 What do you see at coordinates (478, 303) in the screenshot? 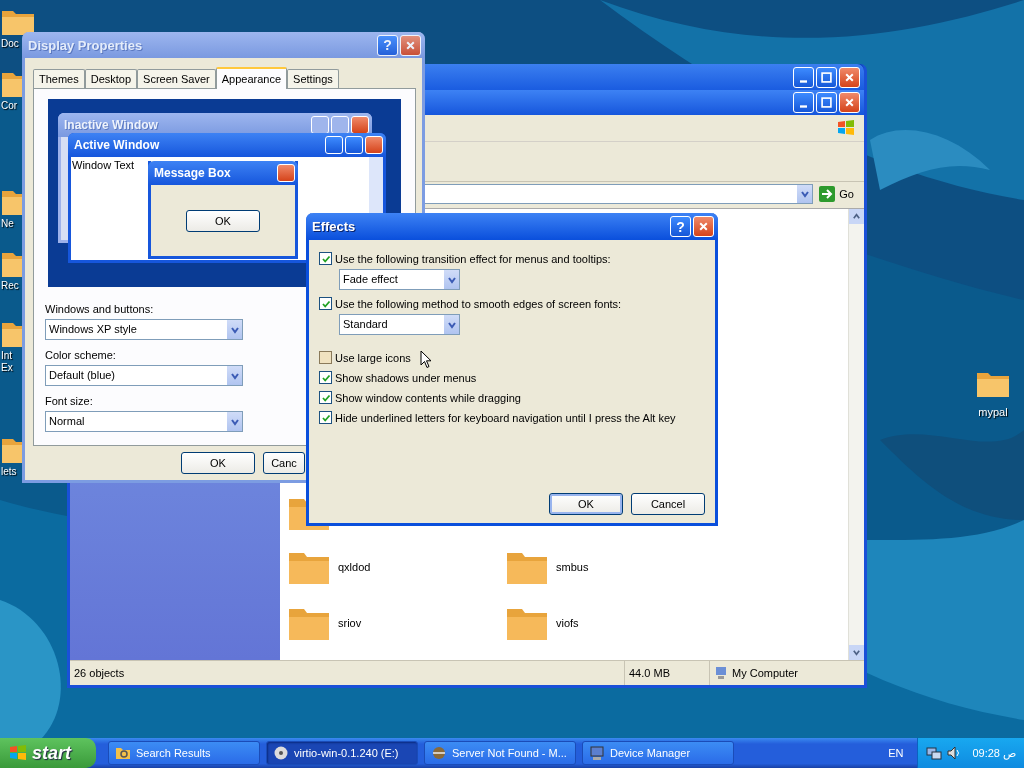
I see `checkbox-label: Use the following method to smooth edges of screen fonts:` at bounding box center [478, 303].